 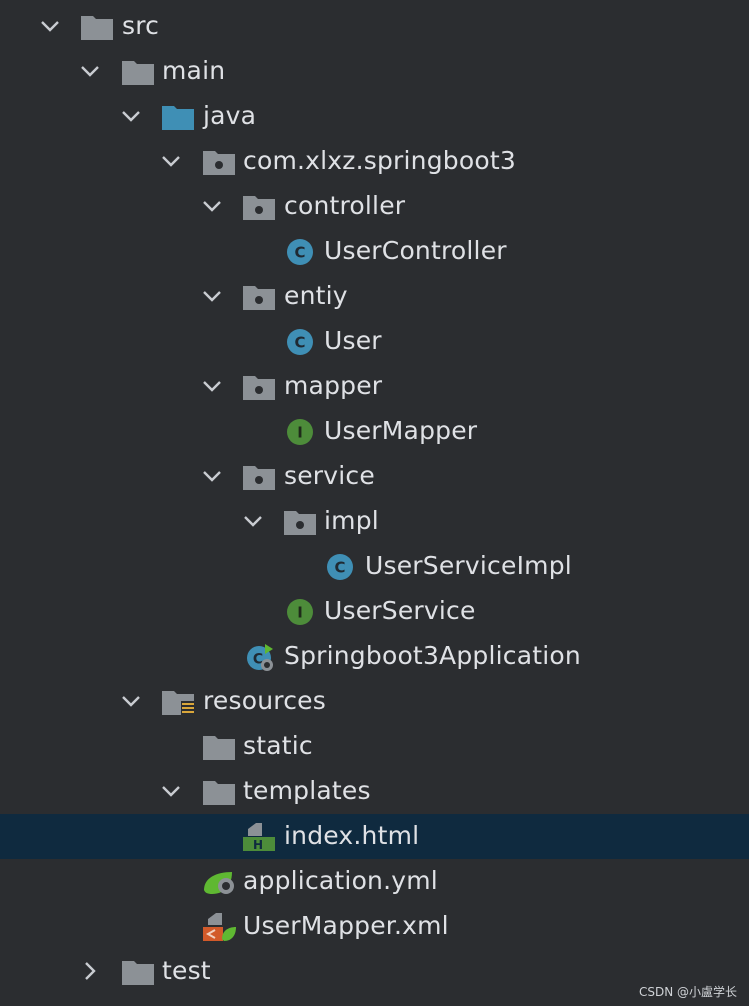 I want to click on tree-row-src: src, so click(x=374, y=26).